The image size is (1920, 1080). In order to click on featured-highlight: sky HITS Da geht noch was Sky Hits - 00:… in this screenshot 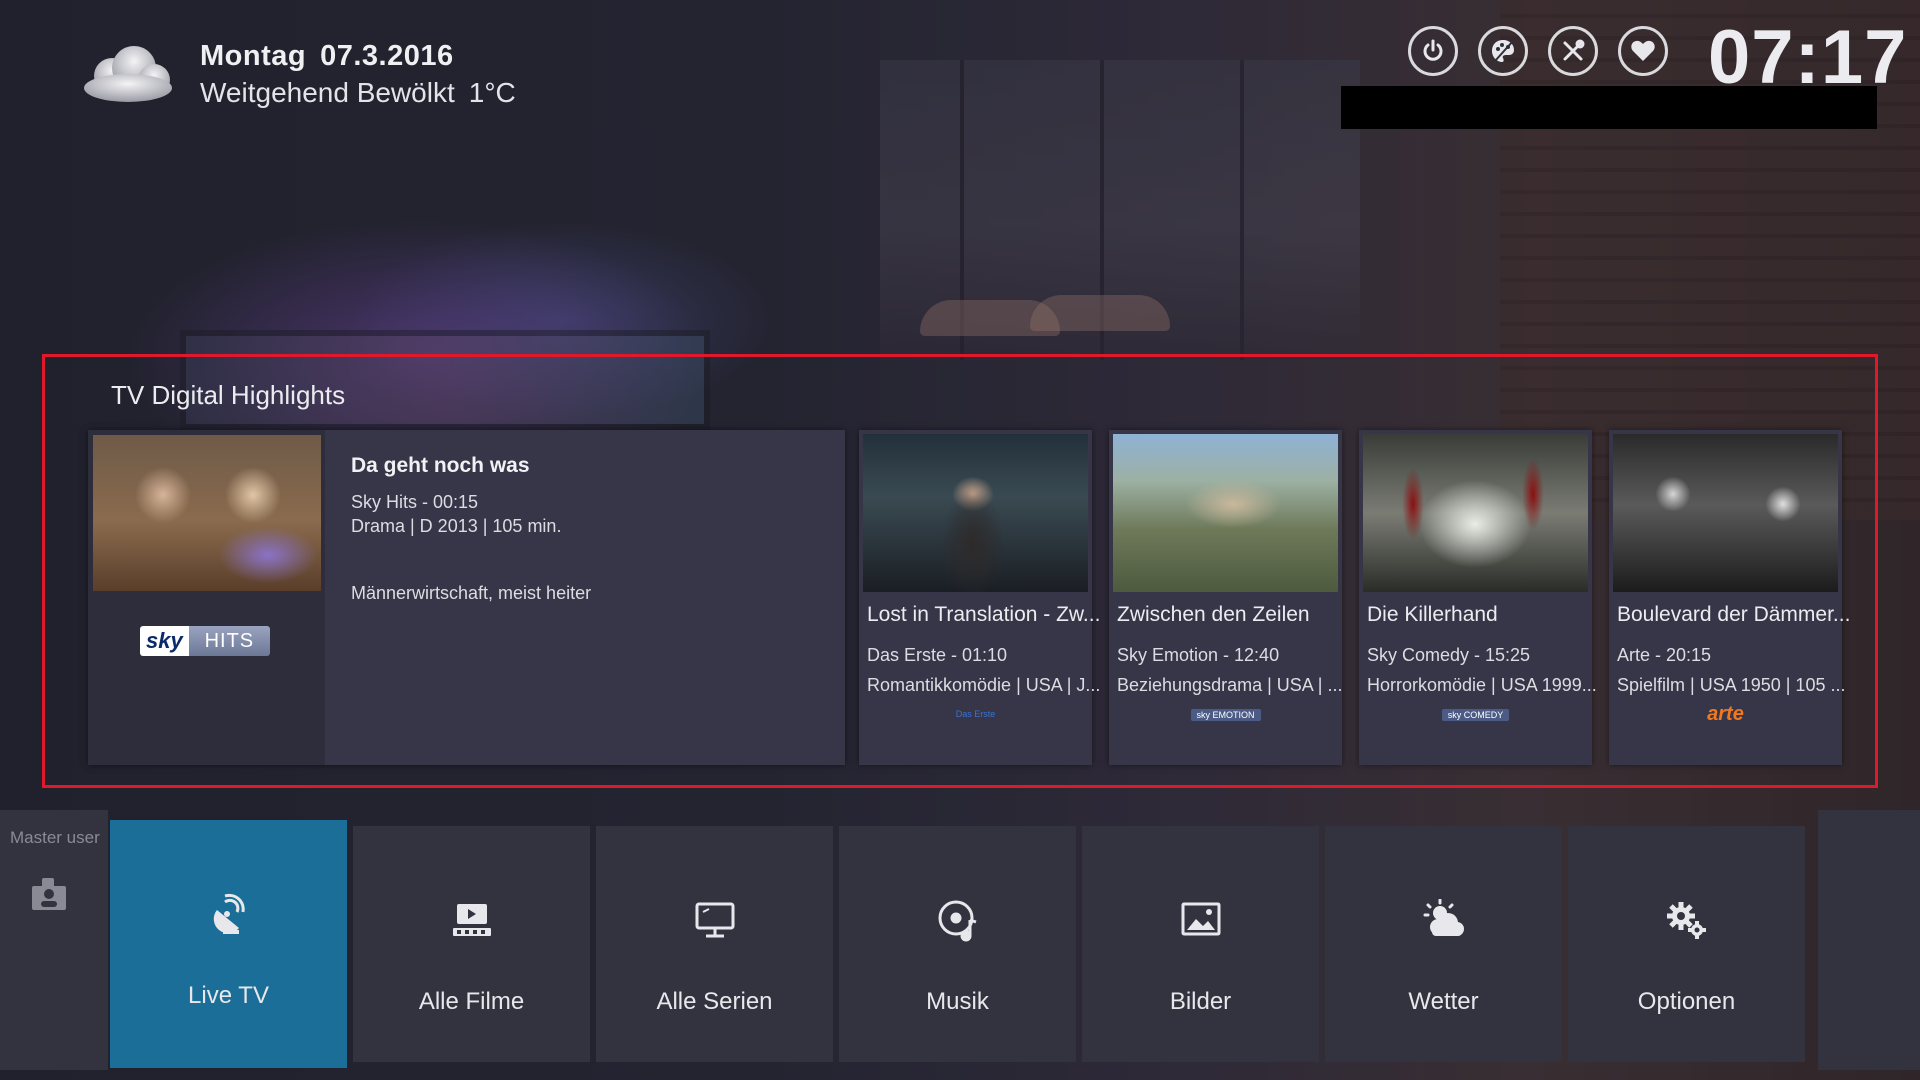, I will do `click(466, 597)`.